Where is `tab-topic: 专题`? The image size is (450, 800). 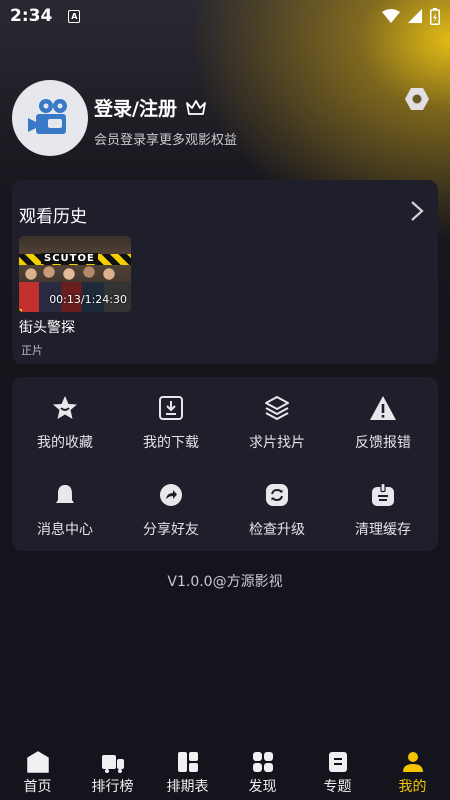
tab-topic: 专题 is located at coordinates (337, 772).